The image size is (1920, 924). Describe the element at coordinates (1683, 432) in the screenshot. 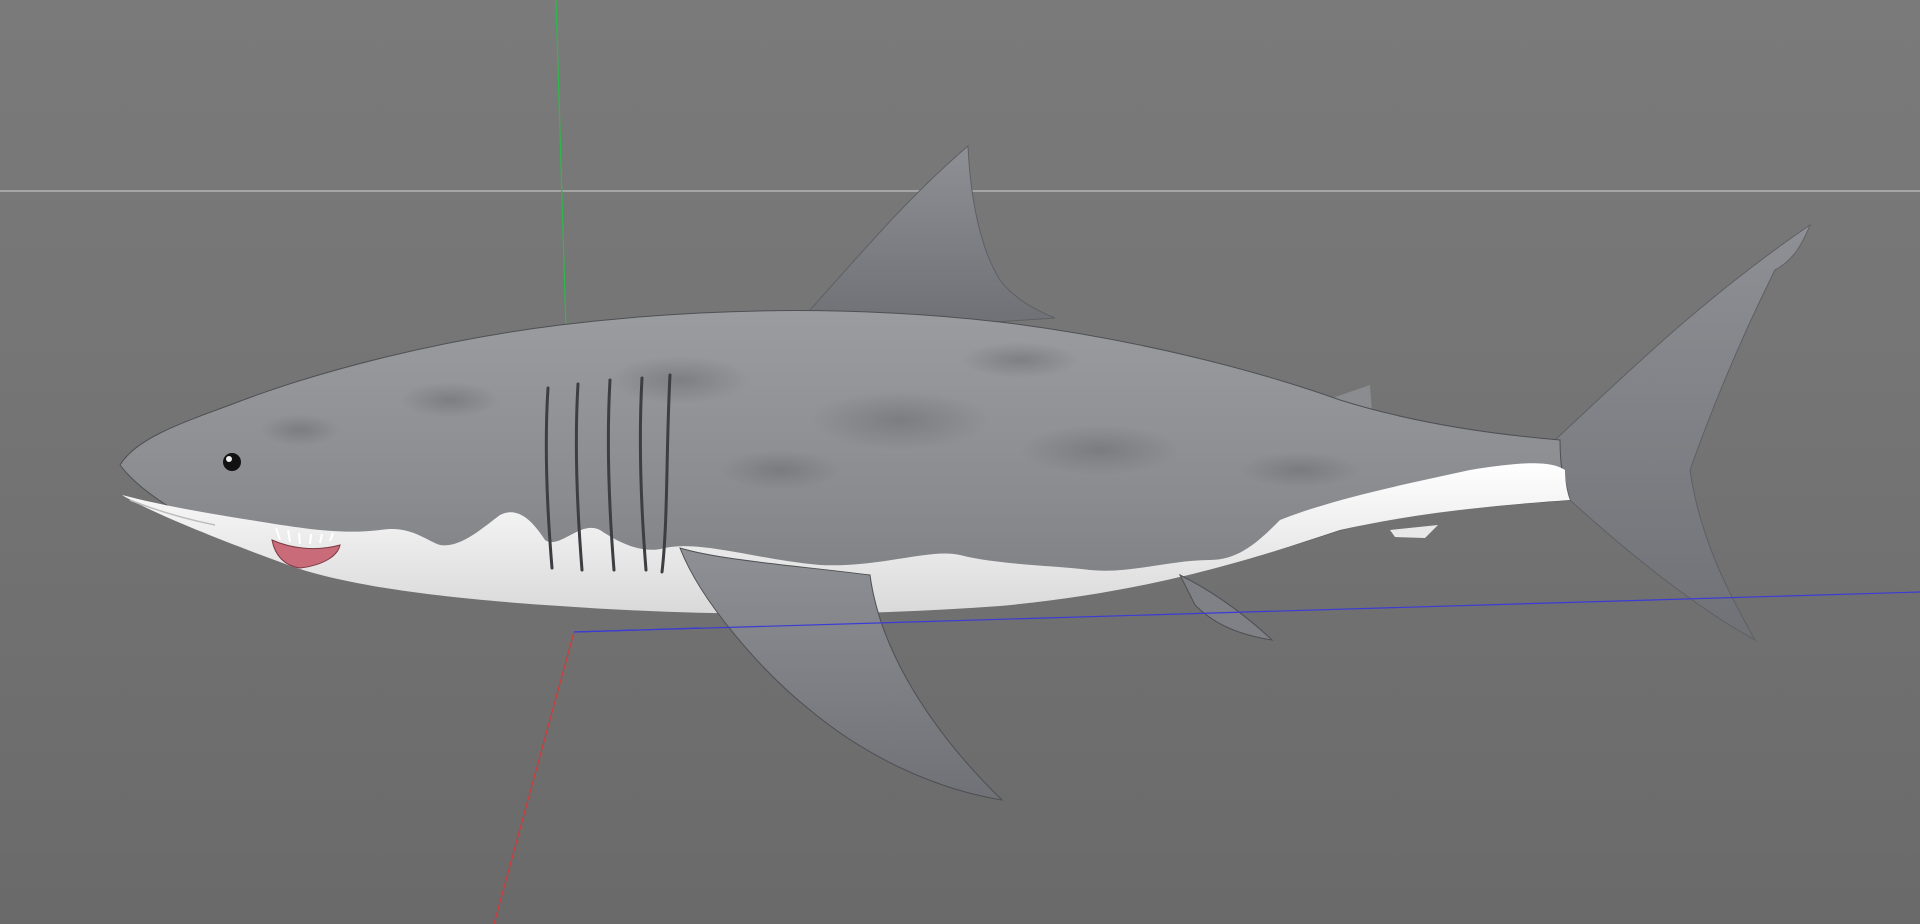

I see `shark-tail-fin` at that location.